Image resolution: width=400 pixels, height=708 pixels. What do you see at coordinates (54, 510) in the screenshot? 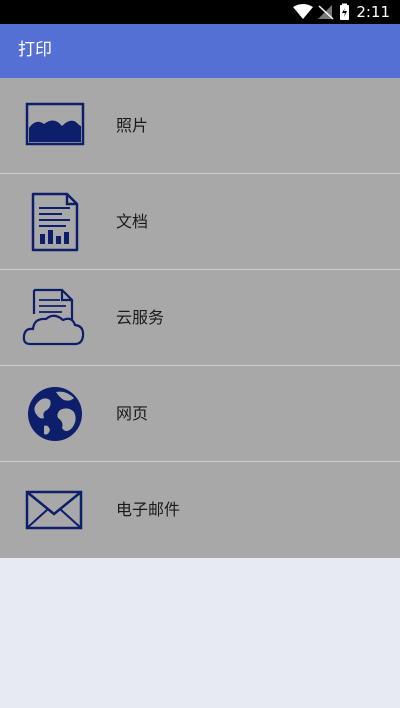
I see `envelope-icon` at bounding box center [54, 510].